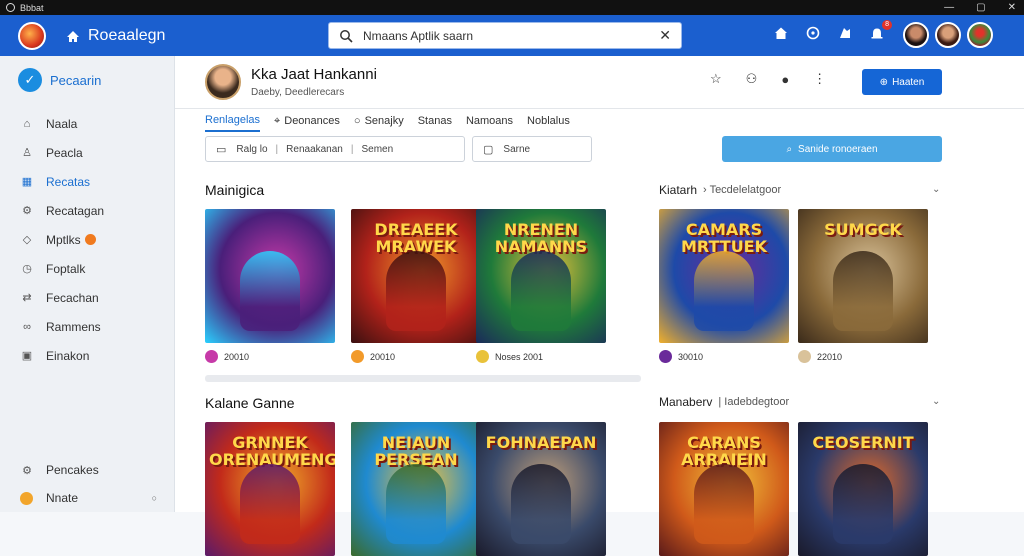  I want to click on tab-noblalus: Noblalus, so click(548, 123).